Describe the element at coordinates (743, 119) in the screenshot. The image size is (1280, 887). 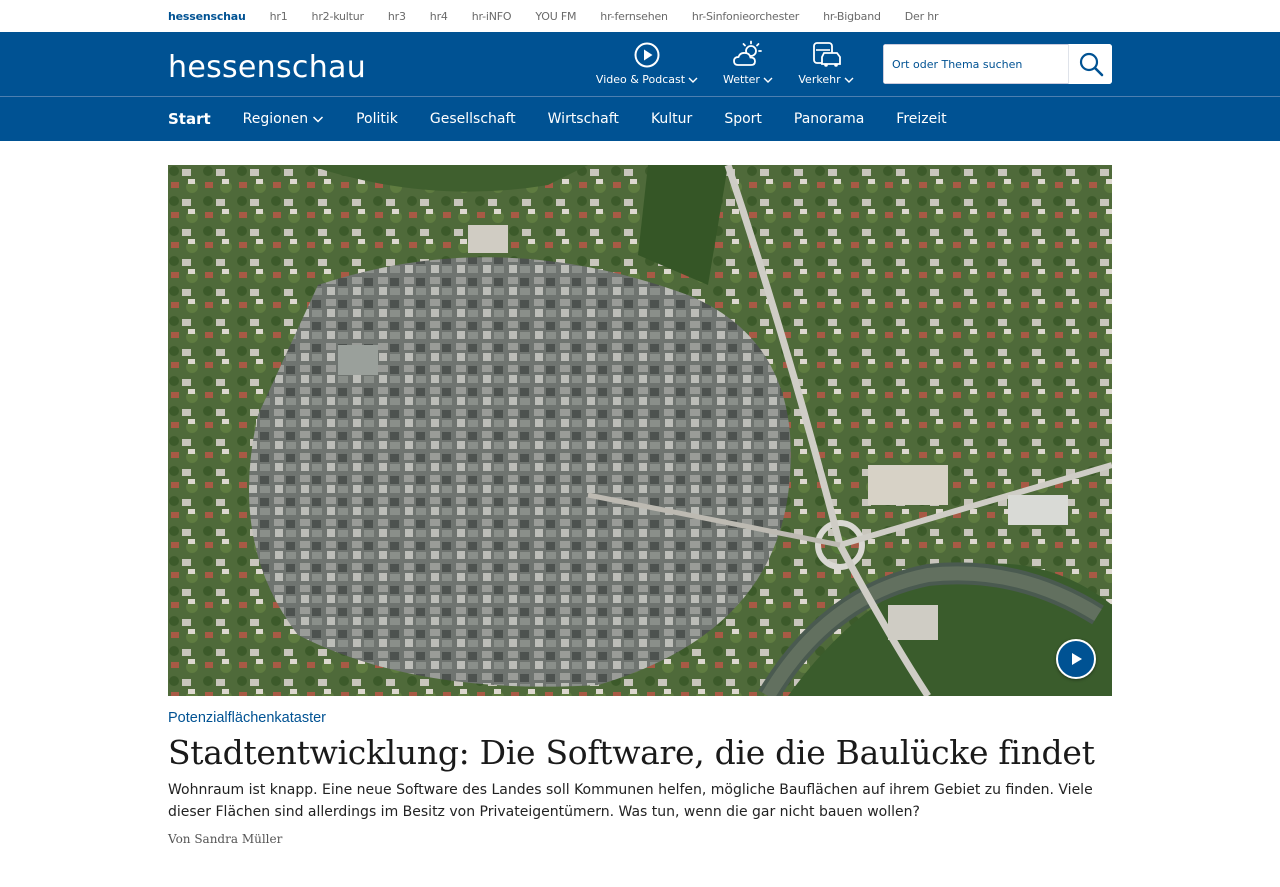
I see `nav-item-sport: Sport` at that location.